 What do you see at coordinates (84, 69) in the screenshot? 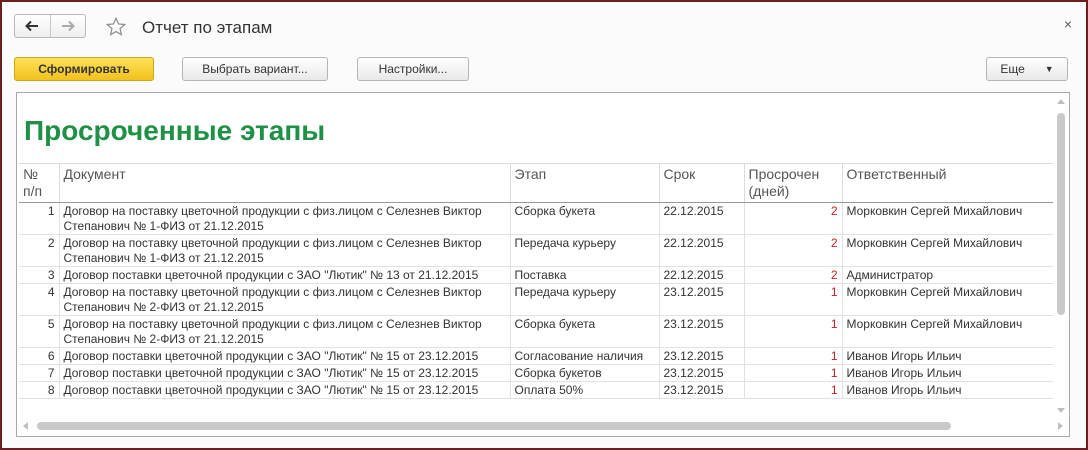
I see `generate-button: Сформировать` at bounding box center [84, 69].